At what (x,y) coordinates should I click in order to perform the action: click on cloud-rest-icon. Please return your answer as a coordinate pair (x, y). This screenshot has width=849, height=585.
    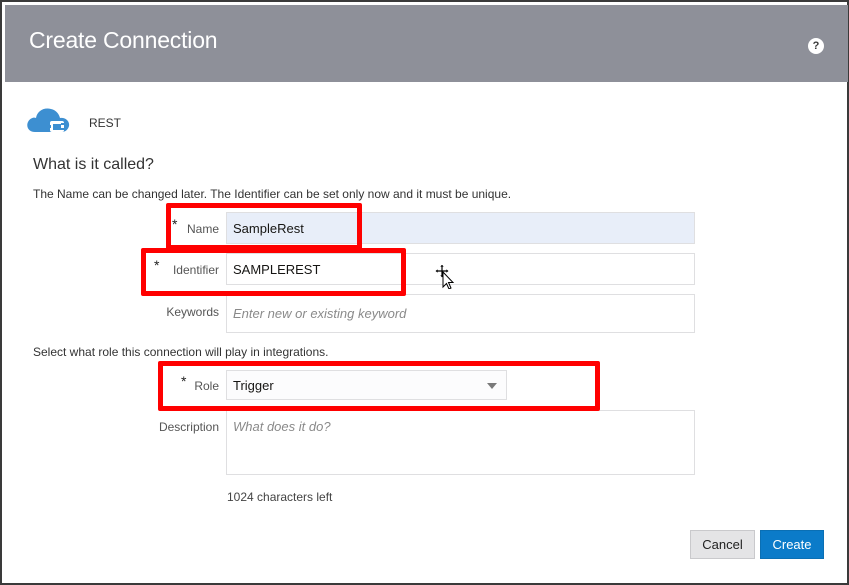
    Looking at the image, I should click on (48, 120).